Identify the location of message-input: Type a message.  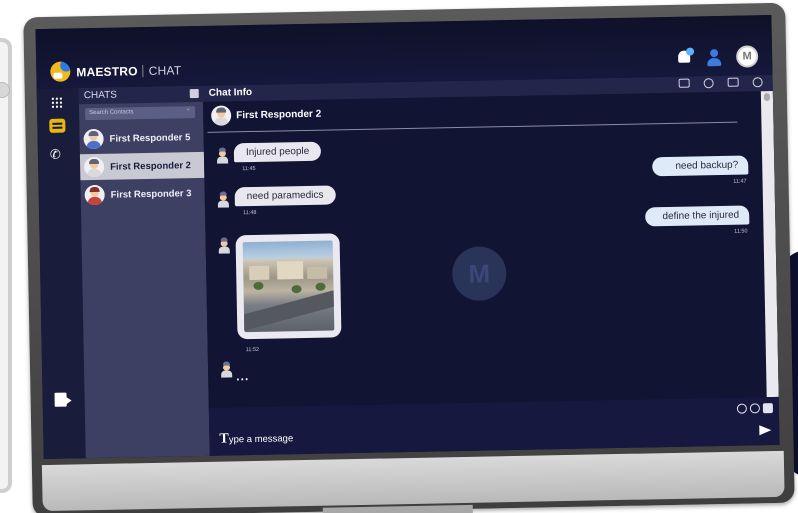
(256, 438).